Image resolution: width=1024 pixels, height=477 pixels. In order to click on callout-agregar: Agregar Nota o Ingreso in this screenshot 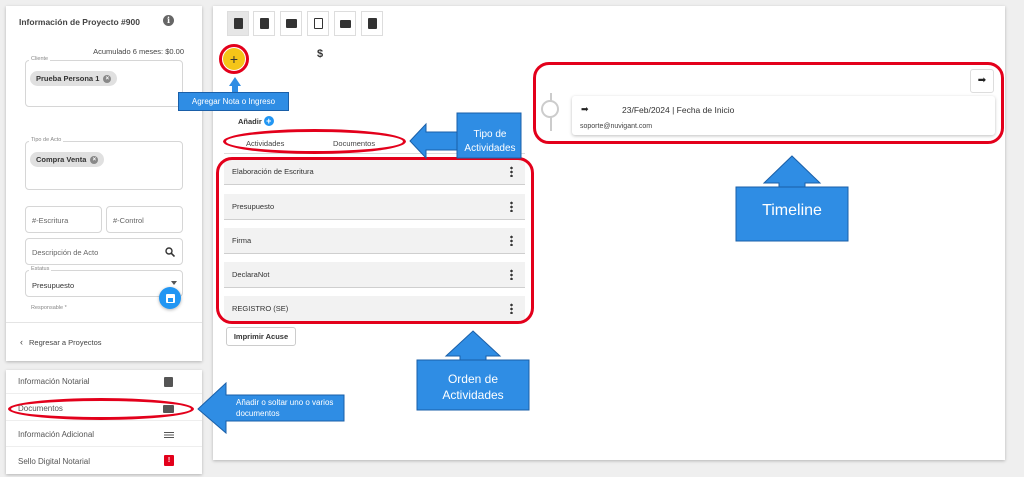, I will do `click(233, 101)`.